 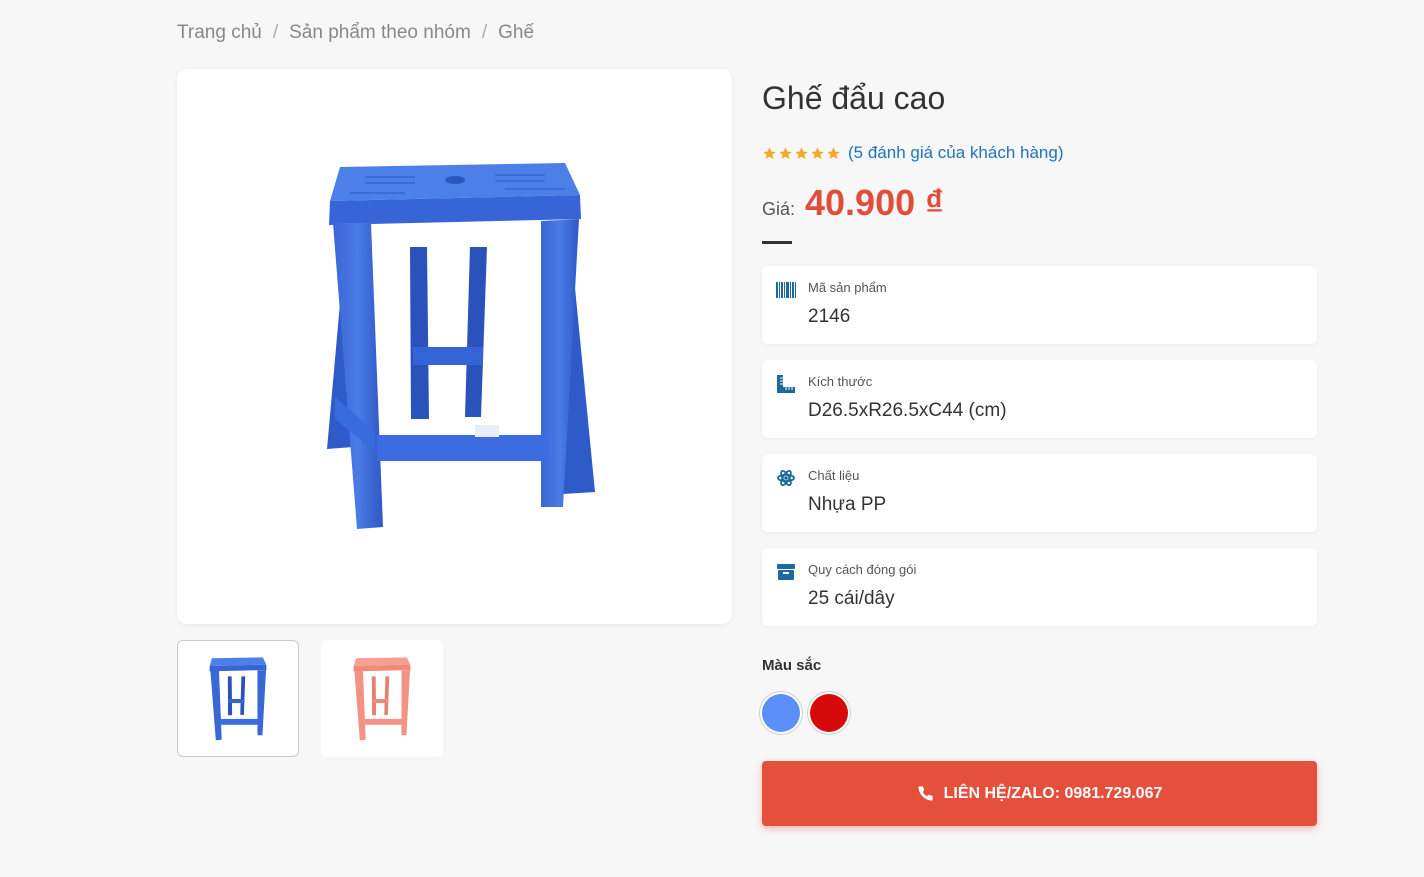 What do you see at coordinates (907, 410) in the screenshot?
I see `info-value: D26.5xR26.5xC44 (cm)` at bounding box center [907, 410].